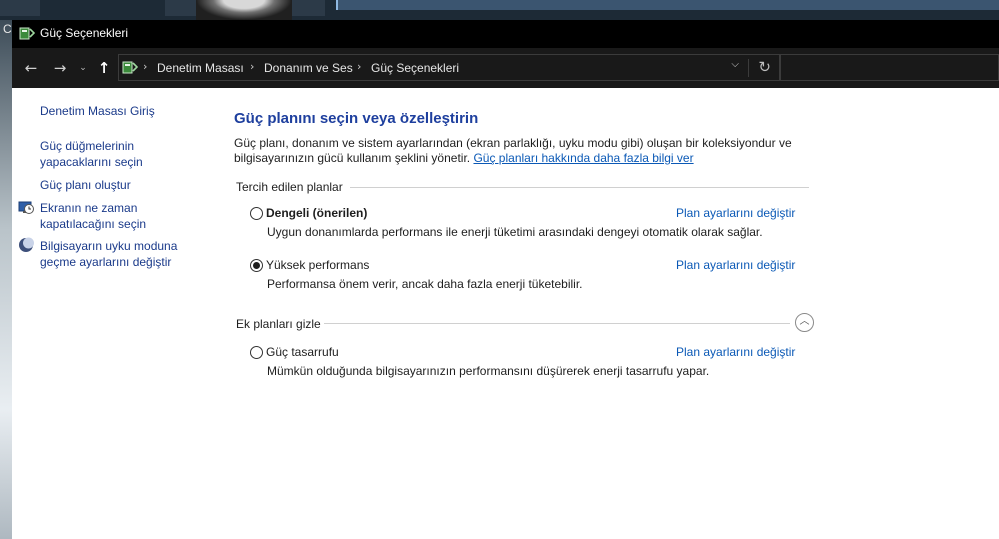  I want to click on sidebar-item-label: Ekranın ne zaman, so click(88, 208).